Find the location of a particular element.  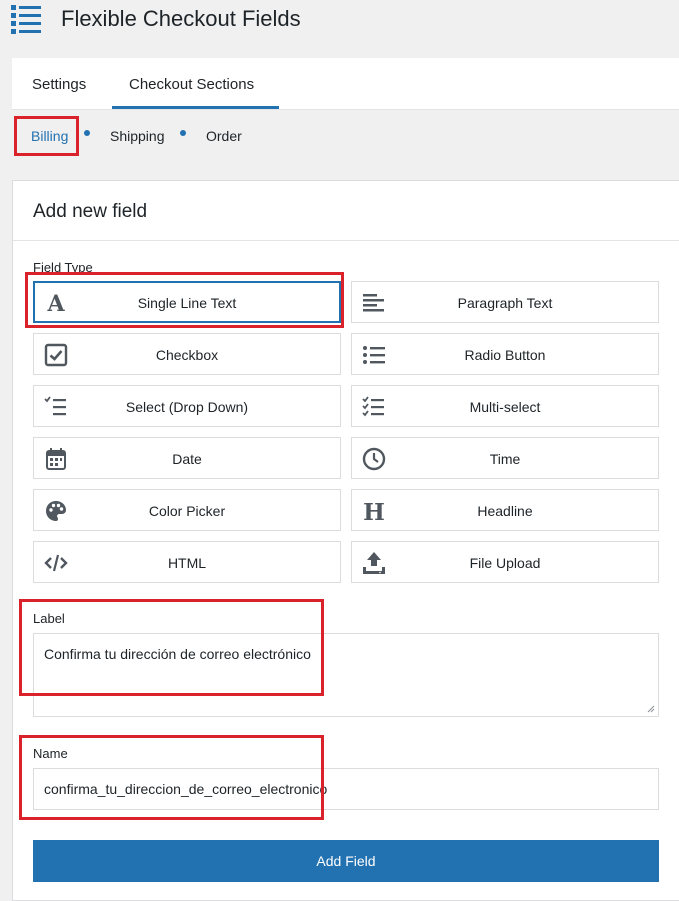

name-field-label: Name is located at coordinates (50, 753).